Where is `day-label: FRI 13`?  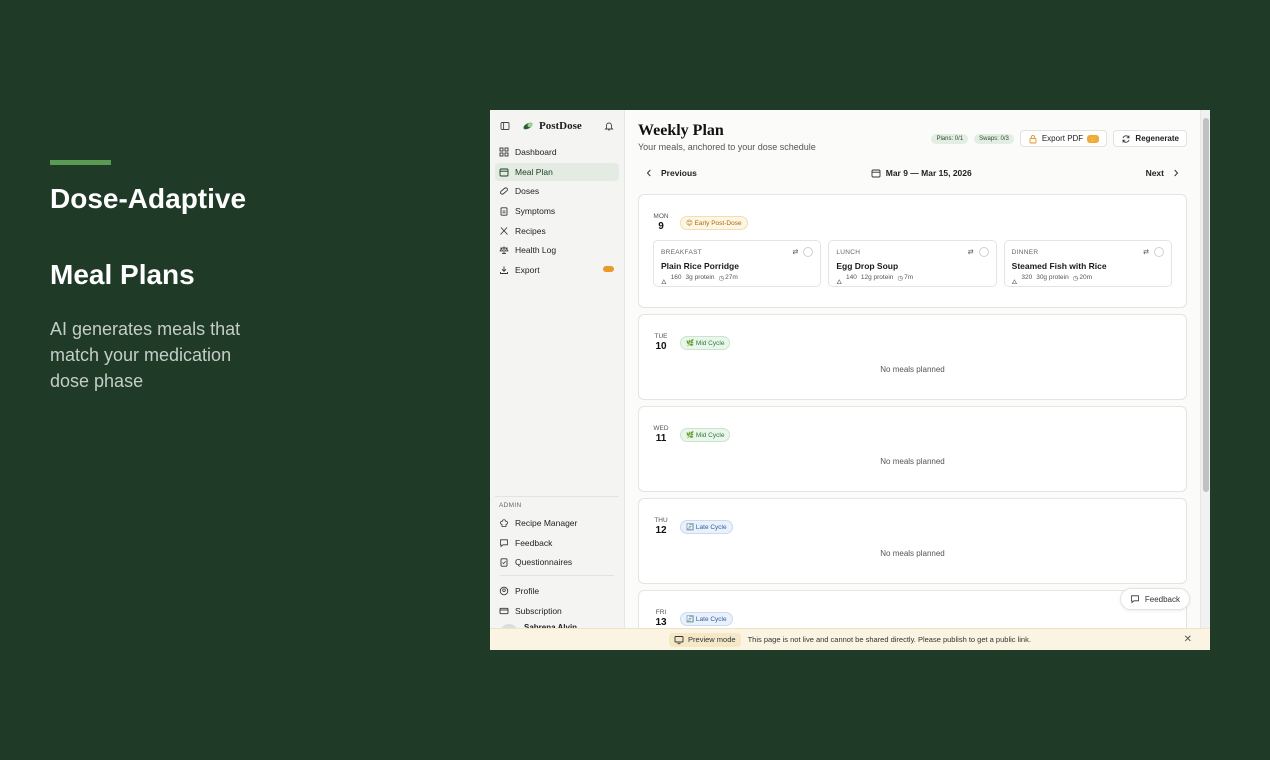
day-label: FRI 13 is located at coordinates (661, 618).